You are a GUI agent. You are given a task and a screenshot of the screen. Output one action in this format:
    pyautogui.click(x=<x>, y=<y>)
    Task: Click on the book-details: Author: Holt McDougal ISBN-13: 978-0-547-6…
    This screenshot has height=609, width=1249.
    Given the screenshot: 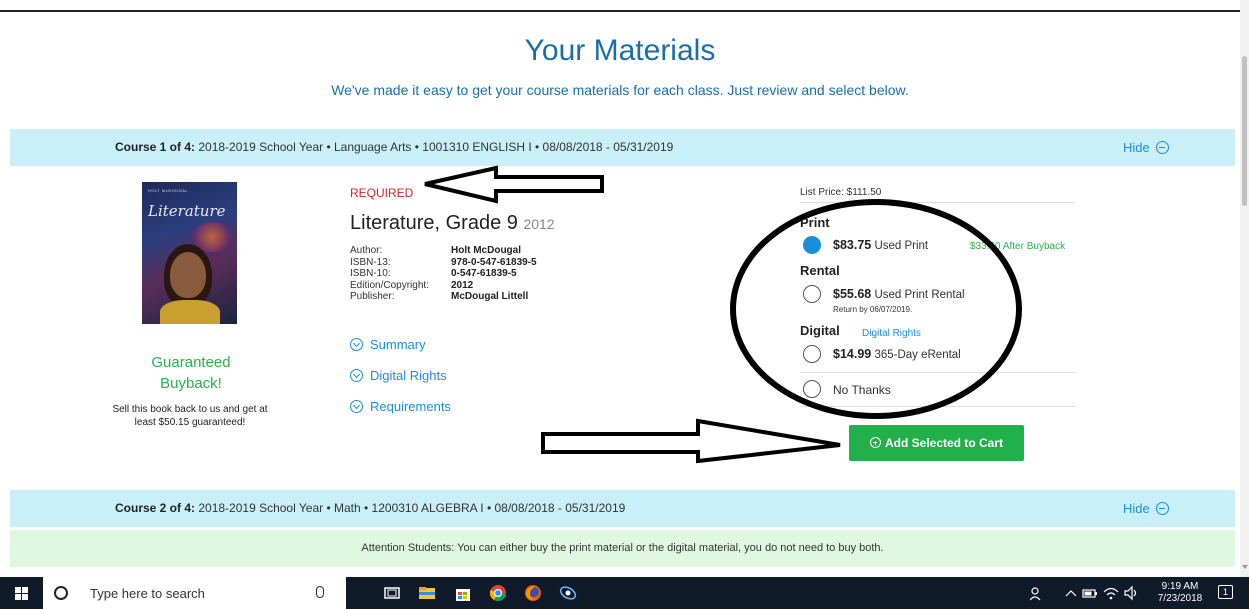 What is the action you would take?
    pyautogui.click(x=443, y=274)
    